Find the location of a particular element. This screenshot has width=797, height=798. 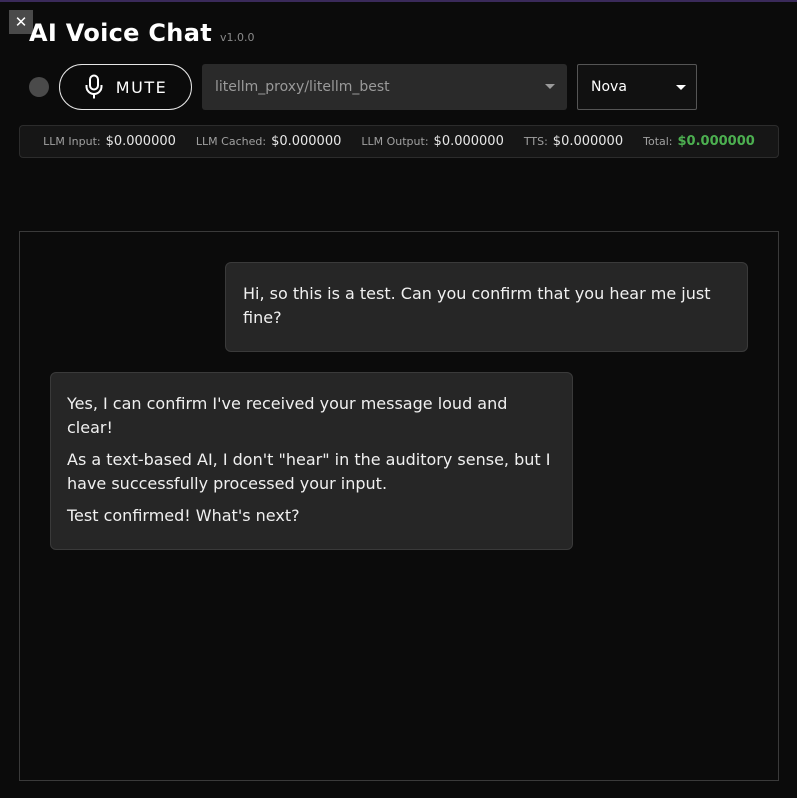

cost-label: TTS: is located at coordinates (535, 141).